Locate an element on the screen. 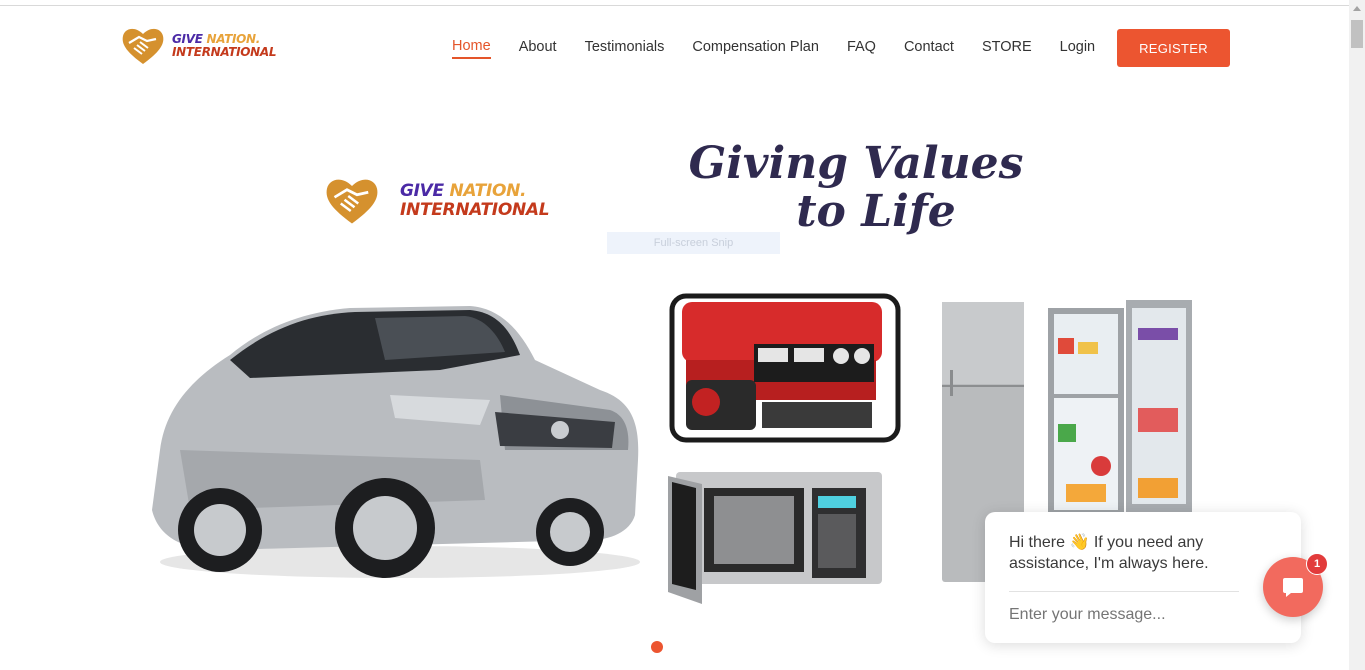 The width and height of the screenshot is (1365, 670). carousel-dot-active is located at coordinates (657, 647).